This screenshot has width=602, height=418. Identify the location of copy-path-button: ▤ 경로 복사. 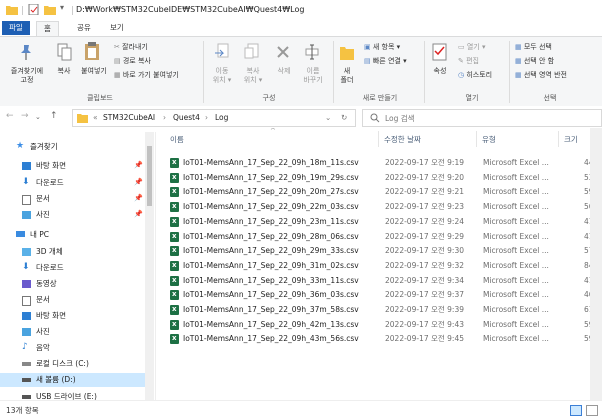
(132, 61).